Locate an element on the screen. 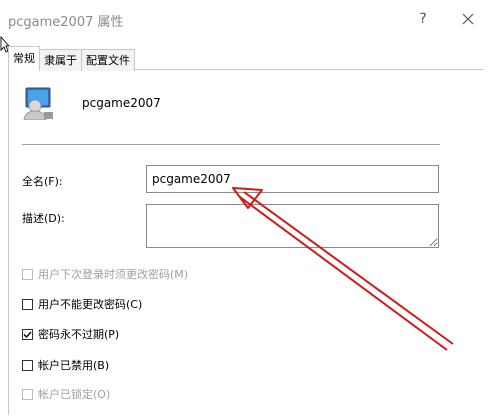 The width and height of the screenshot is (493, 419). checkbox-account-locked: 帐户已锁定(O) is located at coordinates (66, 394).